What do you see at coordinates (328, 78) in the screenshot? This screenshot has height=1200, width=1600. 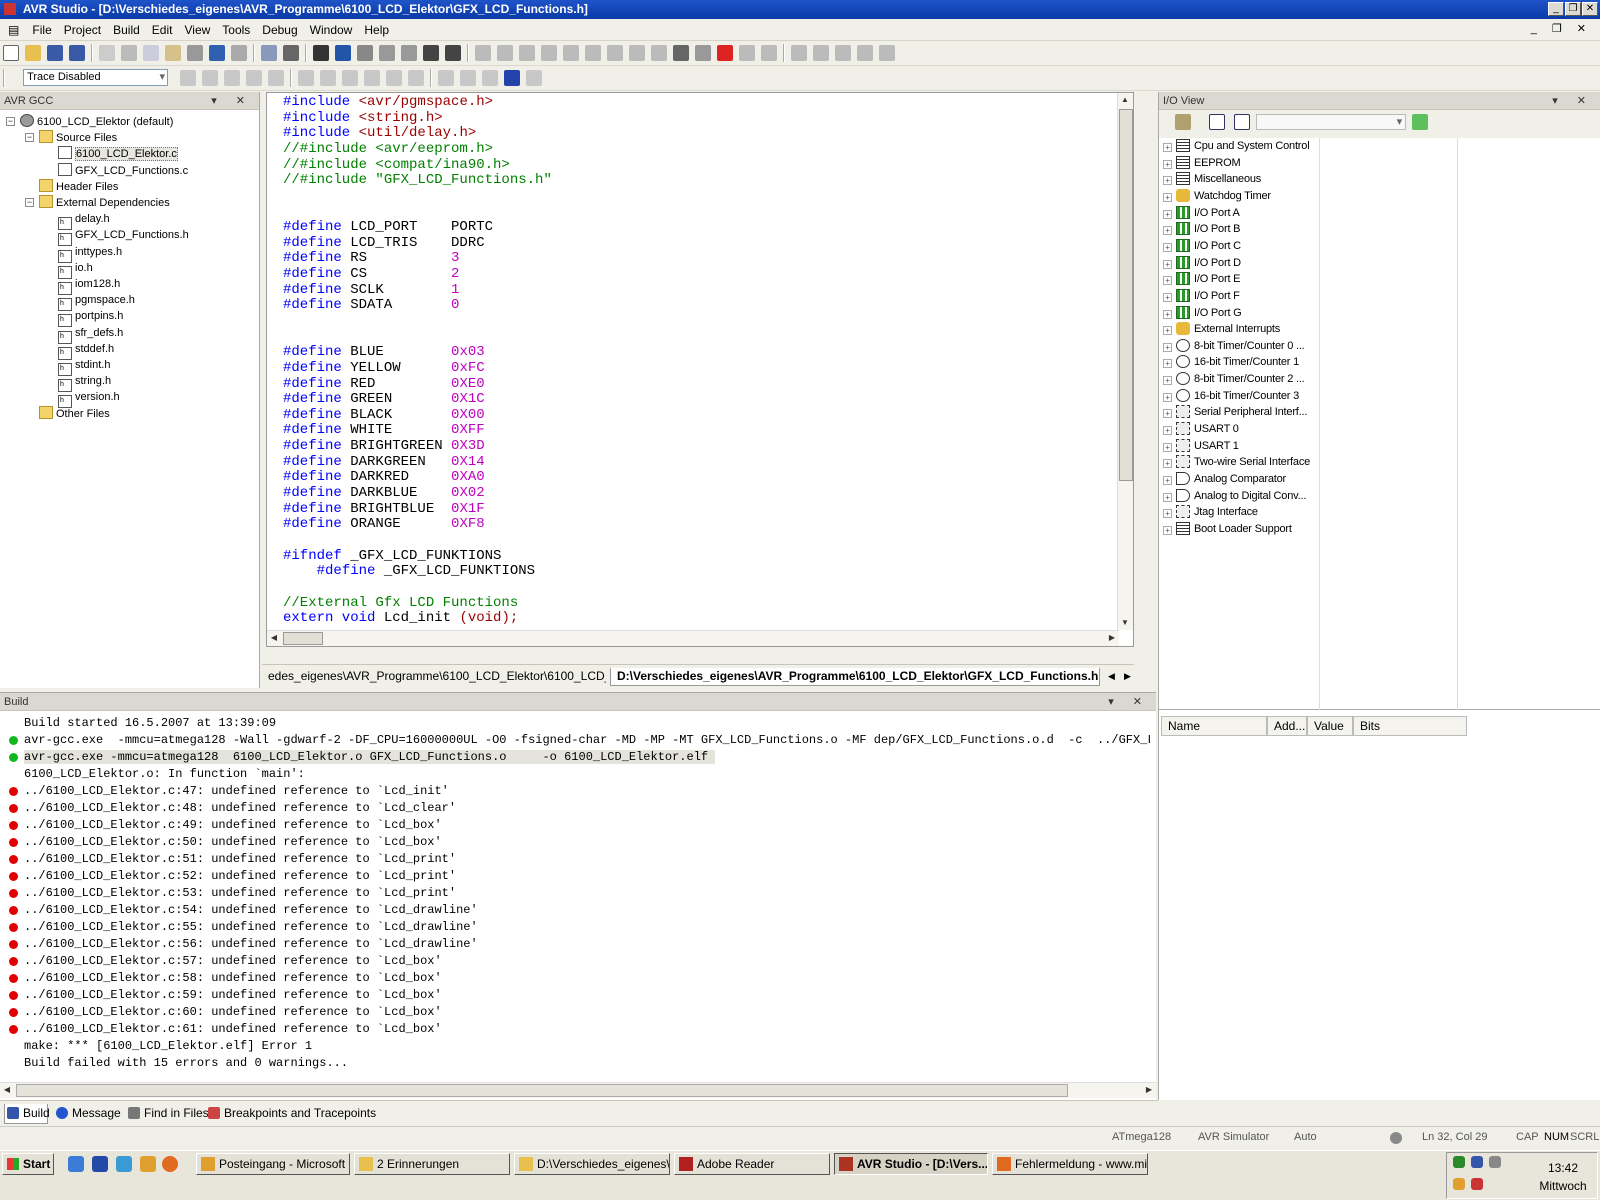 I see `mem-icon` at bounding box center [328, 78].